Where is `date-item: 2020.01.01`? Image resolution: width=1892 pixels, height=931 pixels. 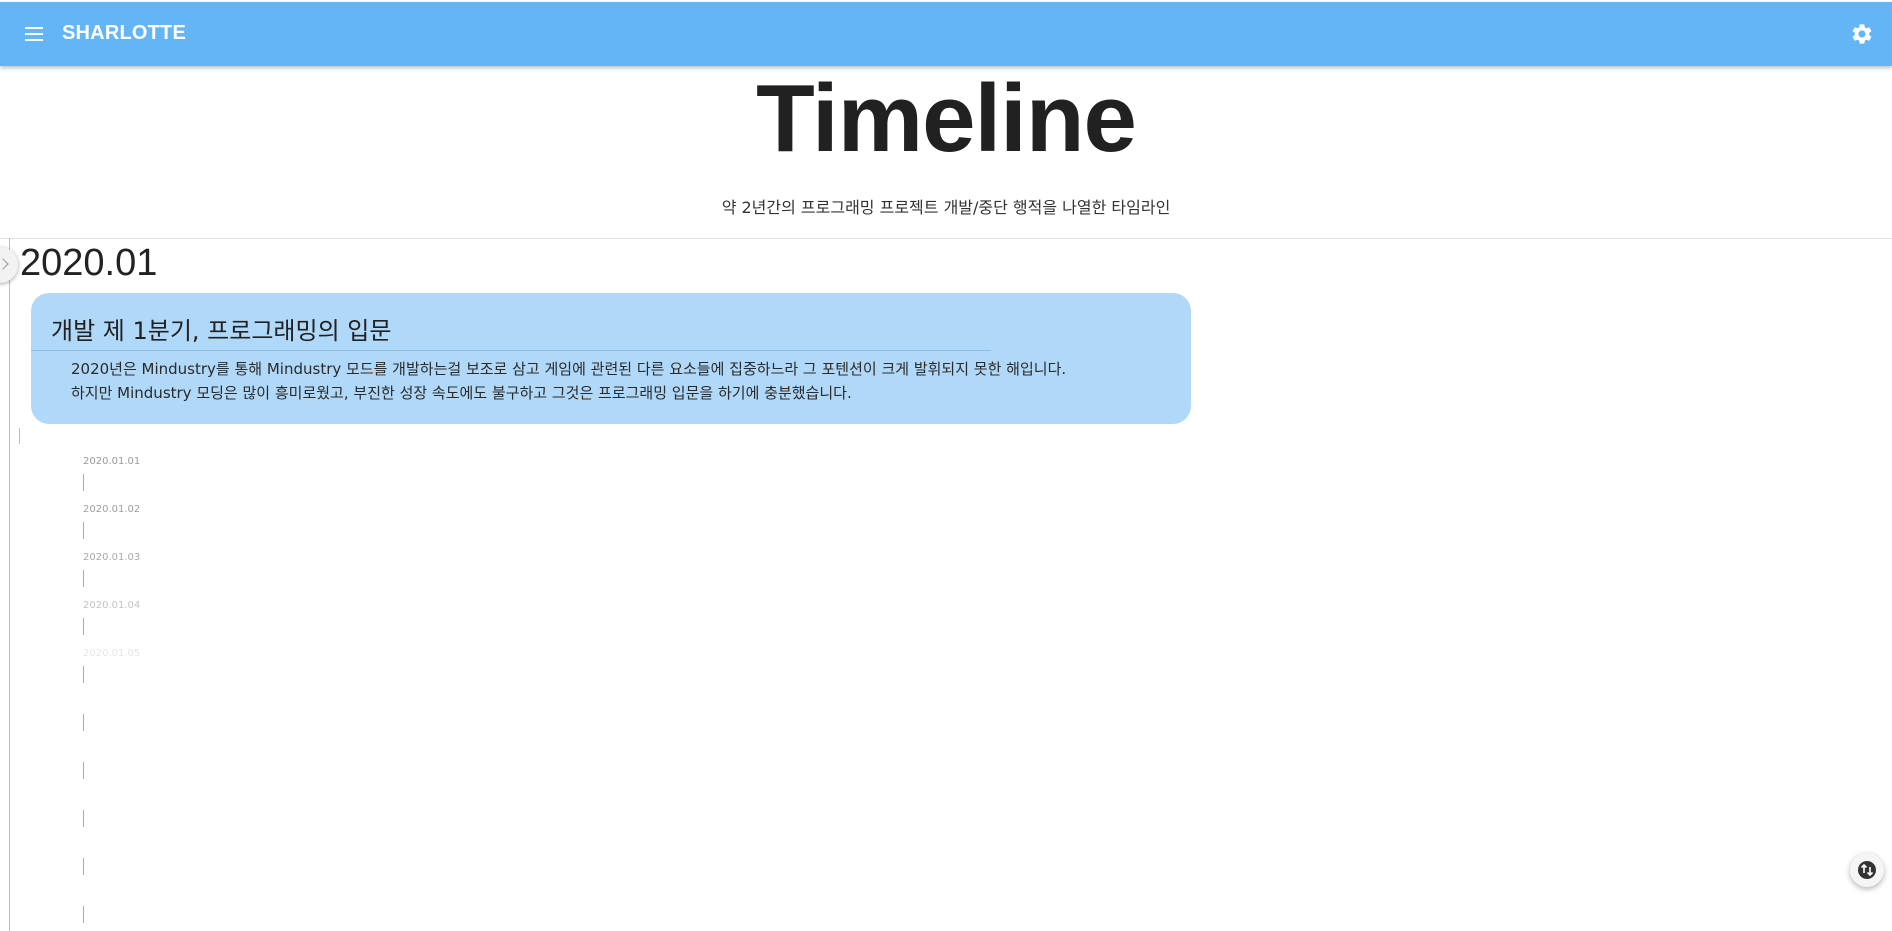 date-item: 2020.01.01 is located at coordinates (112, 473).